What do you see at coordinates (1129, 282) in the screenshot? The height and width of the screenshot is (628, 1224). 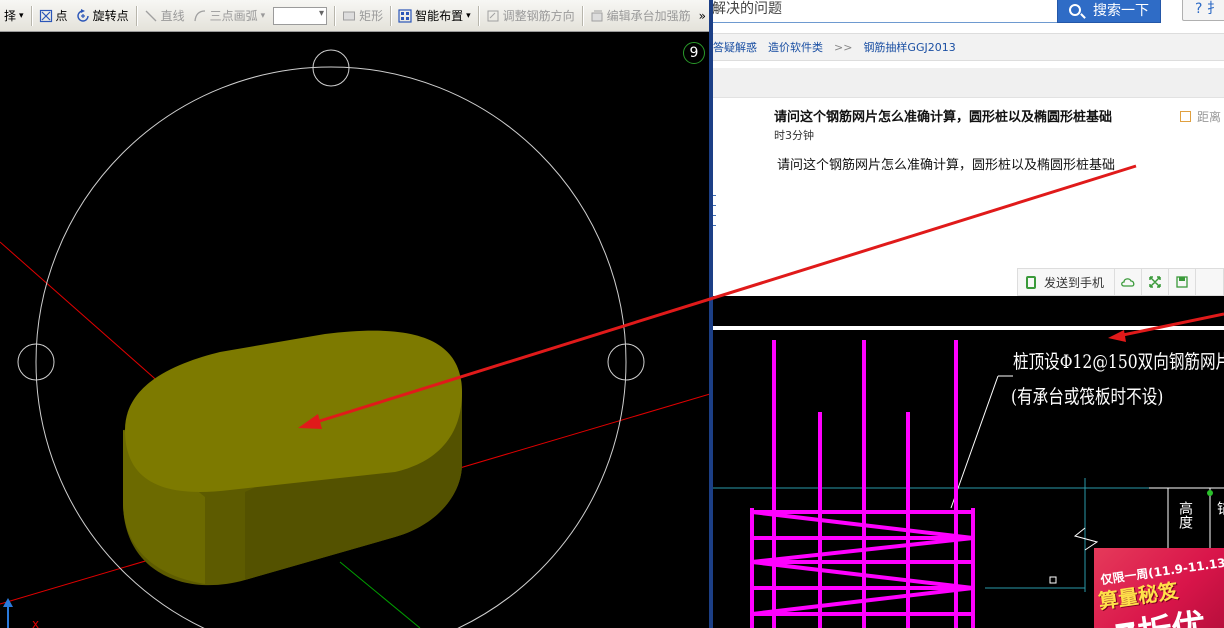 I see `cloud-icon` at bounding box center [1129, 282].